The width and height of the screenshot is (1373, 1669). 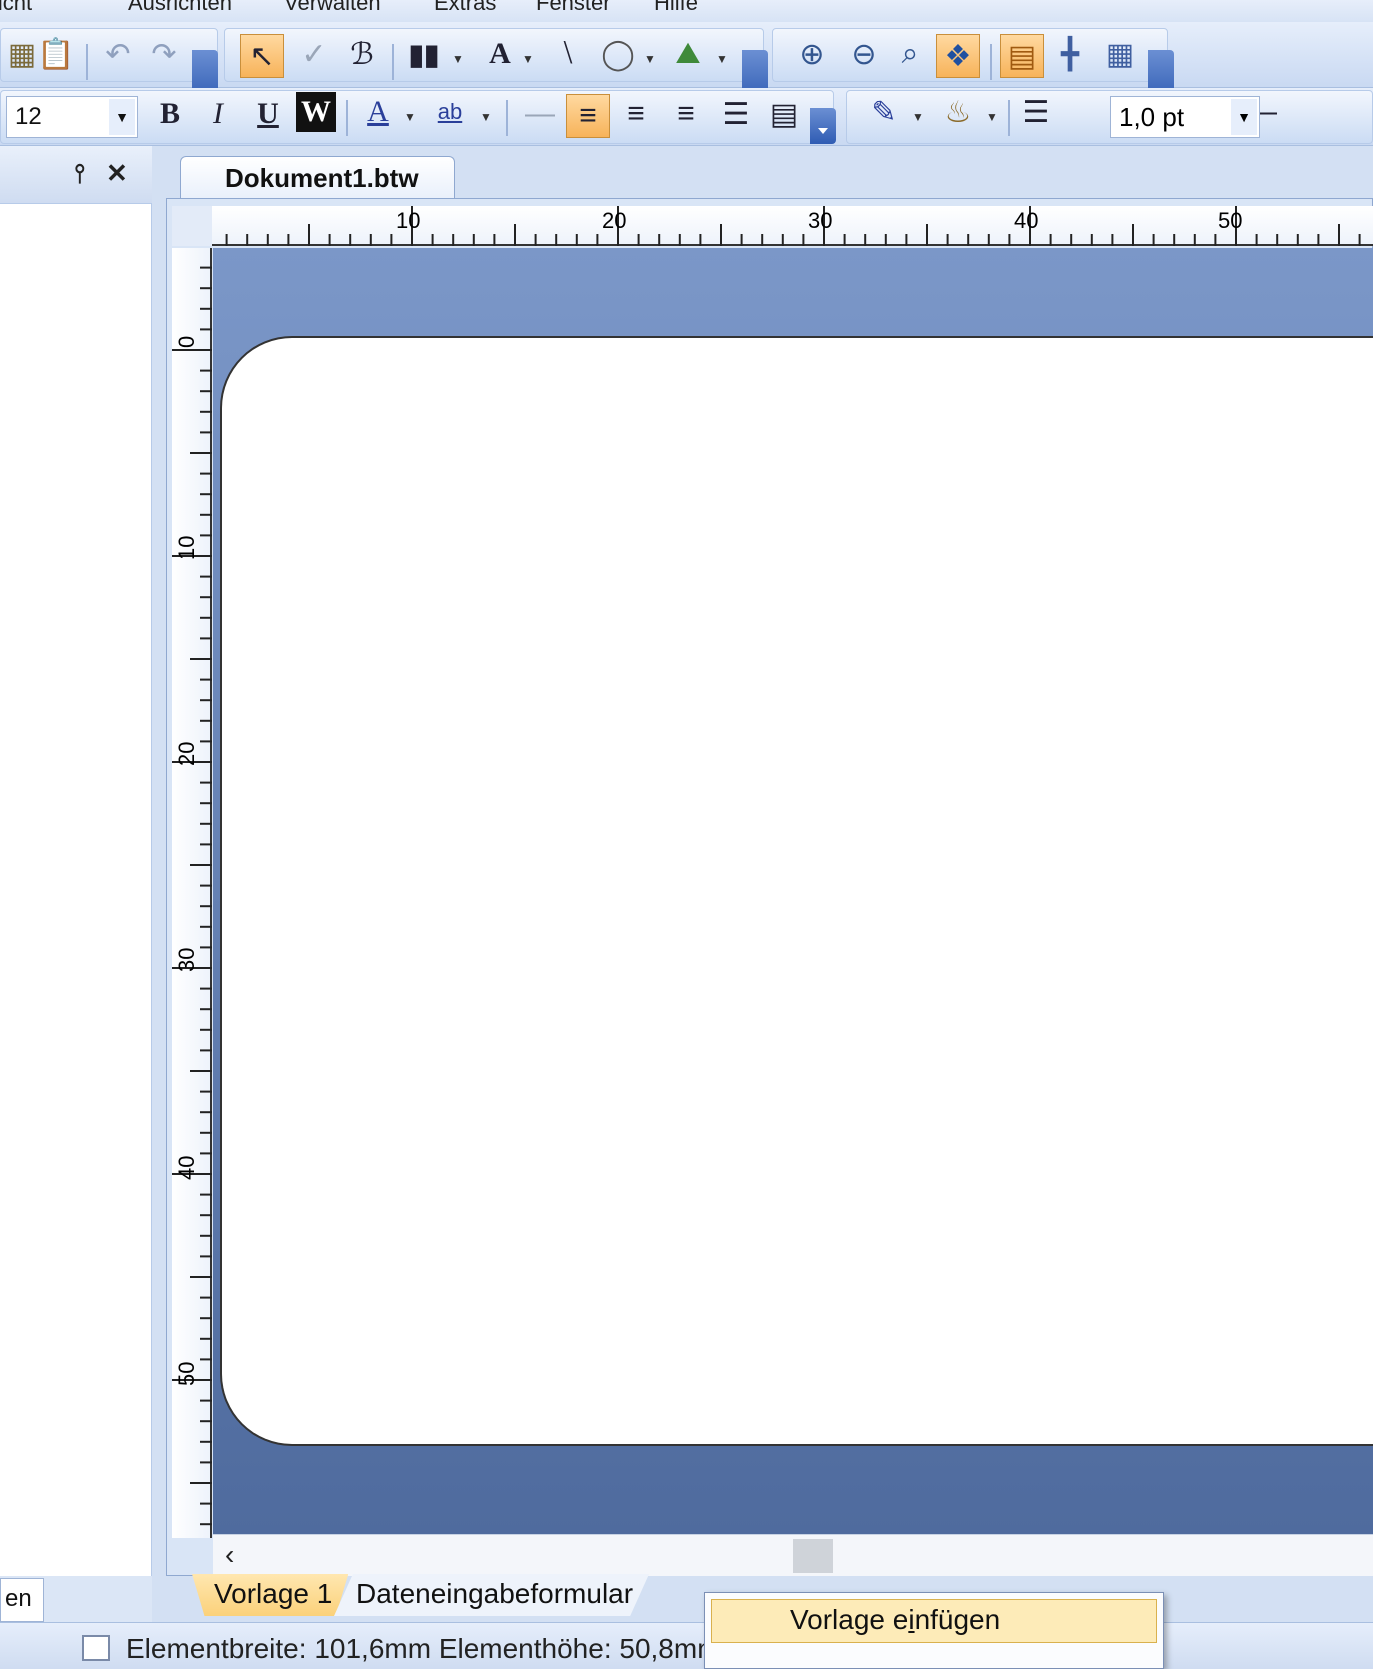 What do you see at coordinates (588, 116) in the screenshot?
I see `align-left-icon: ≡` at bounding box center [588, 116].